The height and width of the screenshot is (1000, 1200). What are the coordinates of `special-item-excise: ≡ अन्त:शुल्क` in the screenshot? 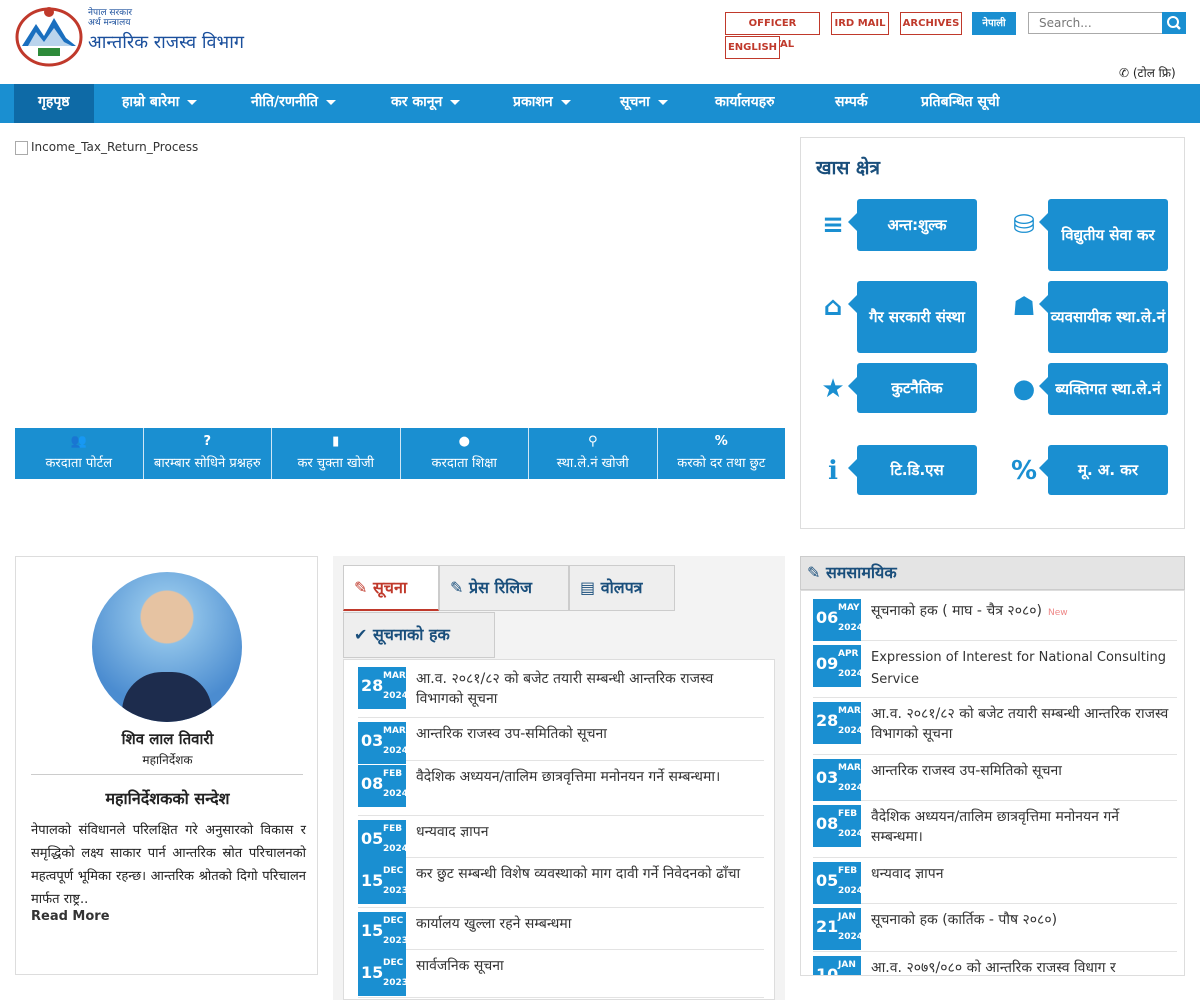 It's located at (900, 236).